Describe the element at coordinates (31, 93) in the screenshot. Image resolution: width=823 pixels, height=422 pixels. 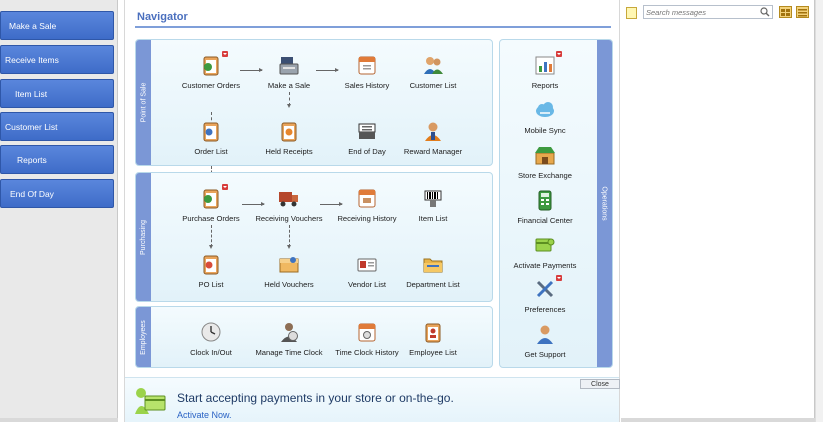
I see `sidebar-item-label: Item List` at that location.